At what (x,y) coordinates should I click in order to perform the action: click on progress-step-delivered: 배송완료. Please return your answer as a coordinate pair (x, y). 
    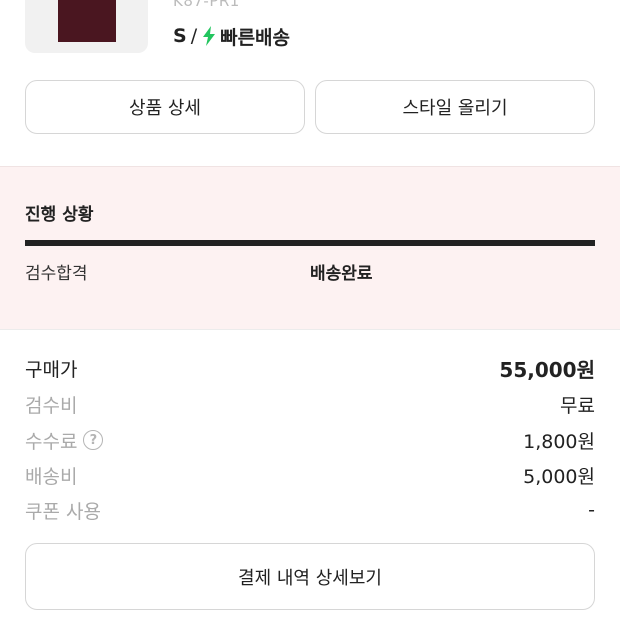
    Looking at the image, I should click on (341, 274).